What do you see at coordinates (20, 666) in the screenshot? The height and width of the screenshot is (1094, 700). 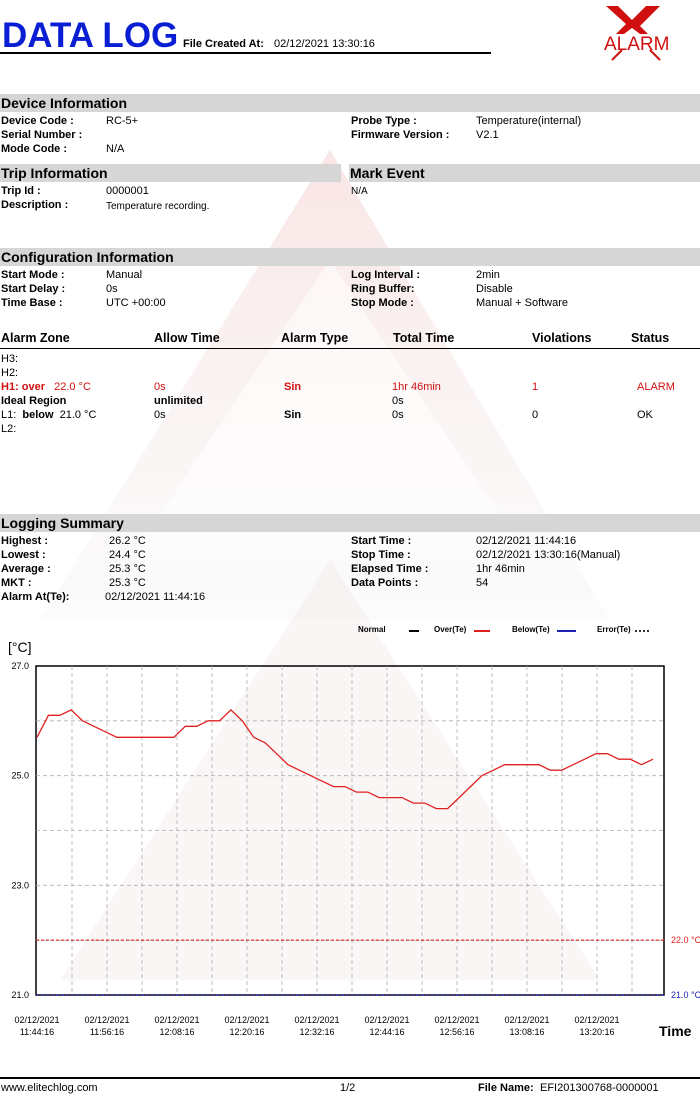 I see `chart-y-tick-label: 27.0` at bounding box center [20, 666].